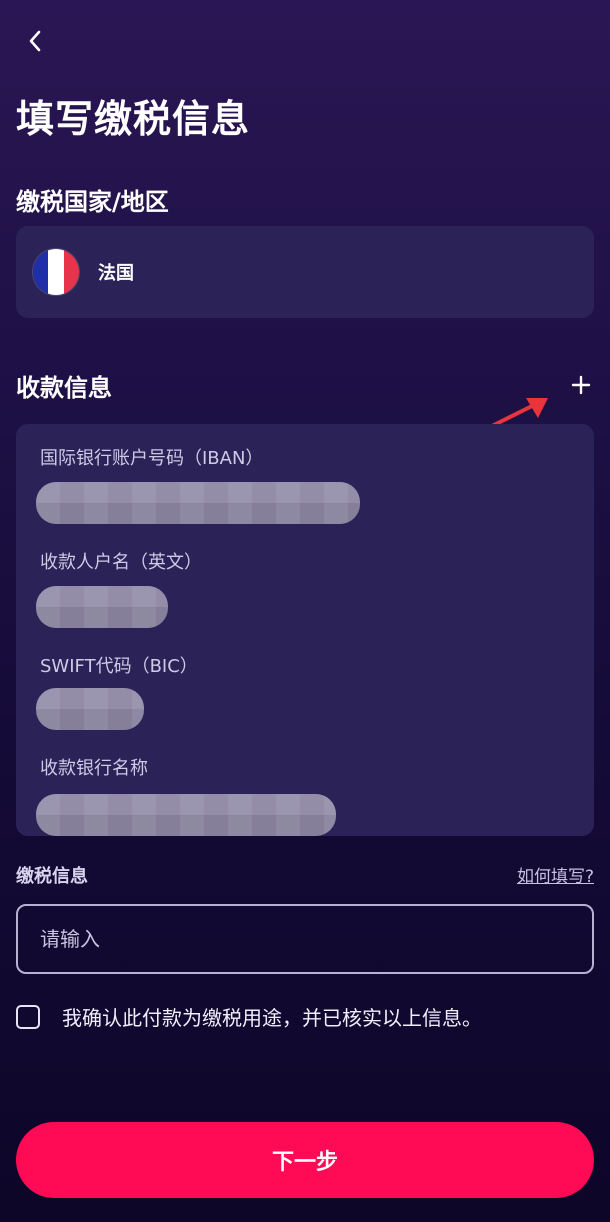 The height and width of the screenshot is (1222, 610). I want to click on next-step-button: 下一步, so click(305, 1160).